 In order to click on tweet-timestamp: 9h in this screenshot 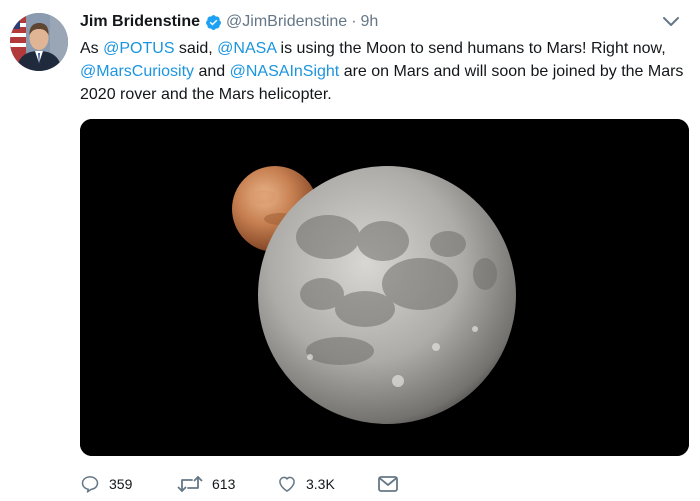, I will do `click(370, 22)`.